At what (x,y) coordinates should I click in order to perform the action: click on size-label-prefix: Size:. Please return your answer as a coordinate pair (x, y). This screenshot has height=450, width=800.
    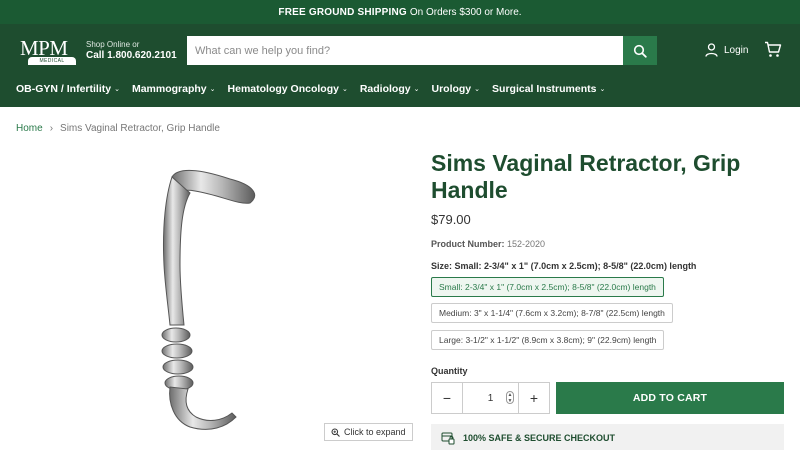
    Looking at the image, I should click on (442, 266).